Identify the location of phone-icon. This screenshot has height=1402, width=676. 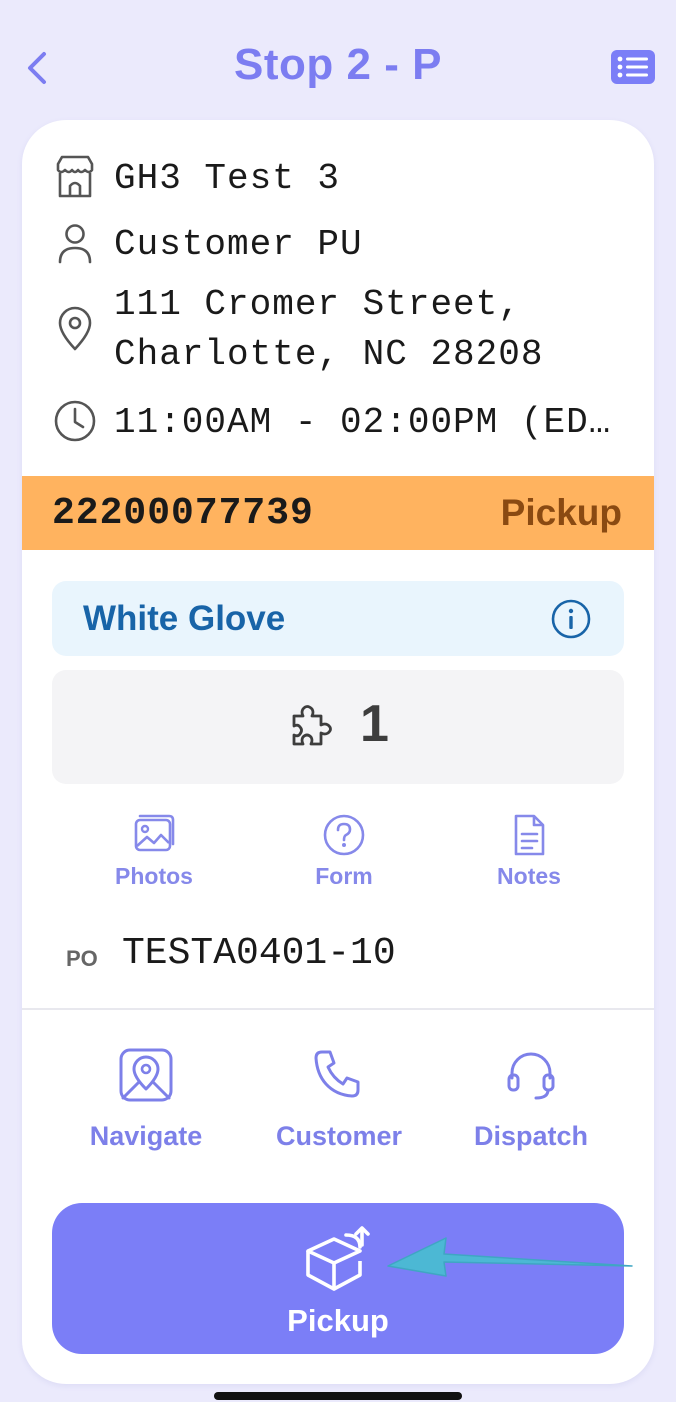
(337, 1074).